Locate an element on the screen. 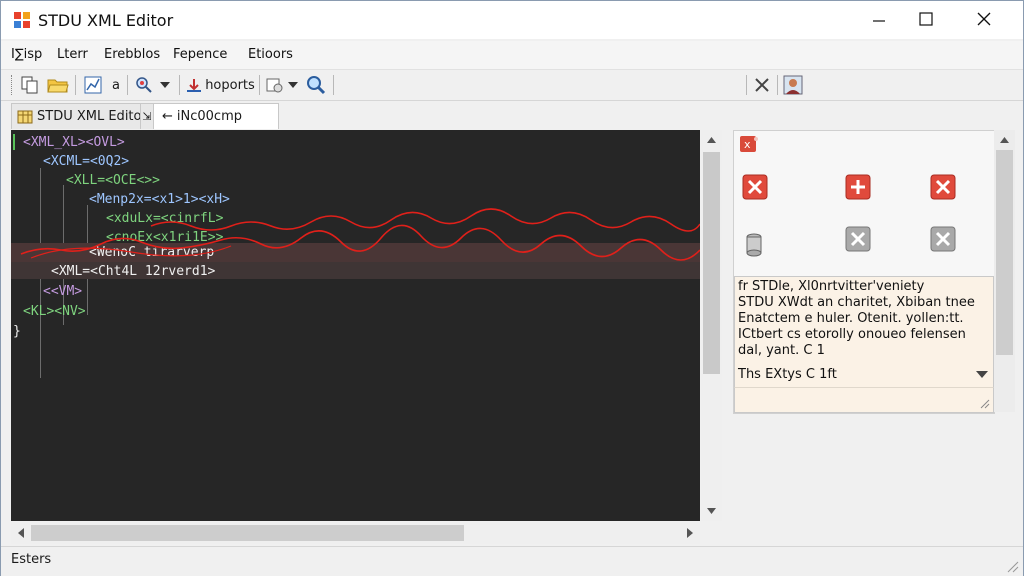 The height and width of the screenshot is (576, 1024). toolbar: a hoports is located at coordinates (512, 85).